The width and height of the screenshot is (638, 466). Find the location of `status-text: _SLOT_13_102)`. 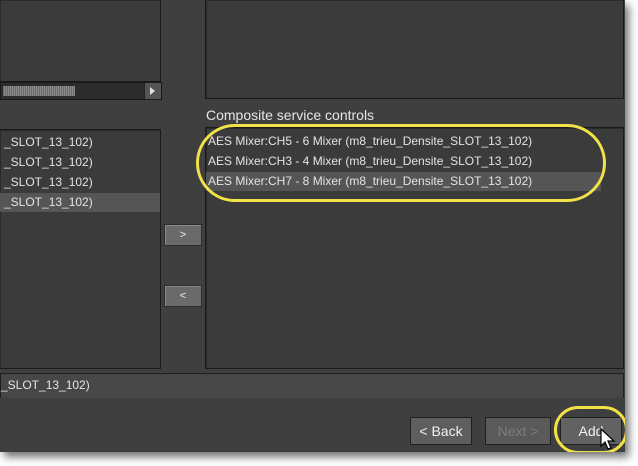

status-text: _SLOT_13_102) is located at coordinates (45, 385).